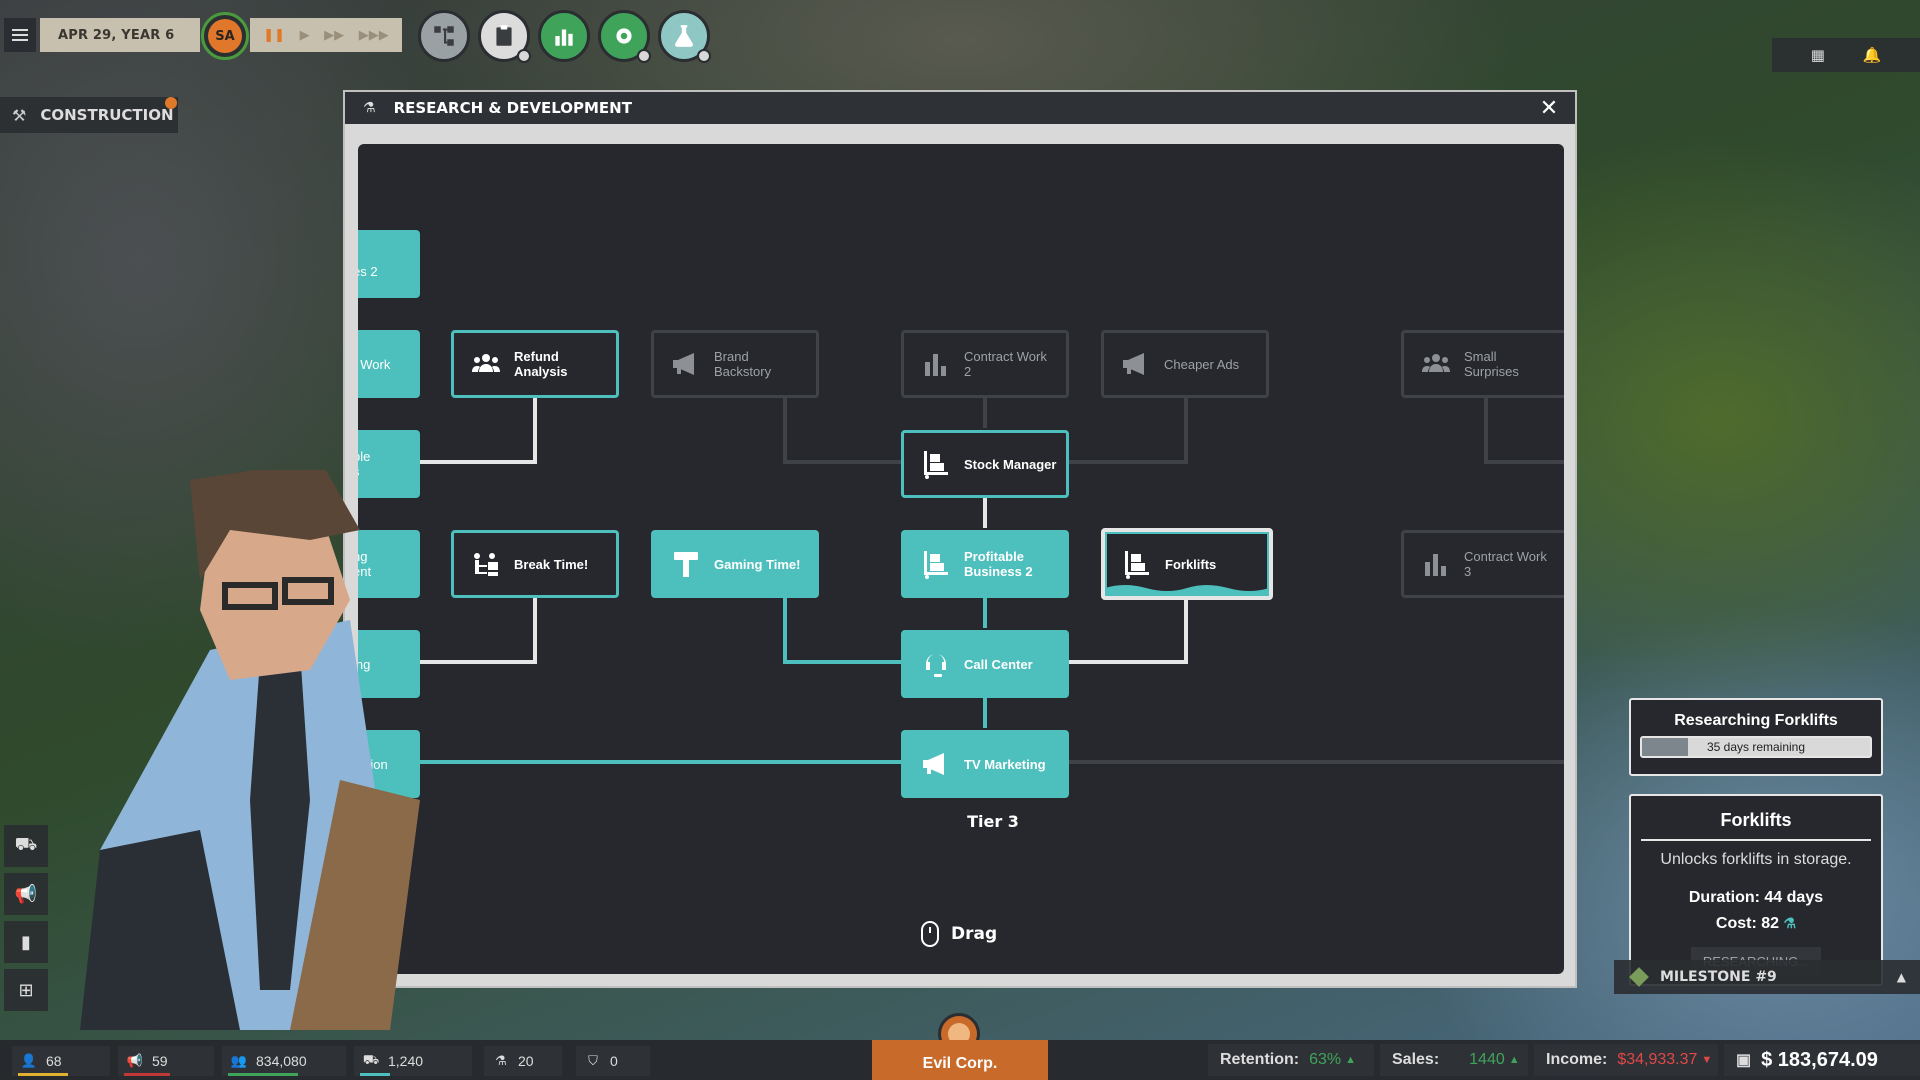 This screenshot has width=1920, height=1080. I want to click on hand-truck-icon: ⛟, so click(26, 844).